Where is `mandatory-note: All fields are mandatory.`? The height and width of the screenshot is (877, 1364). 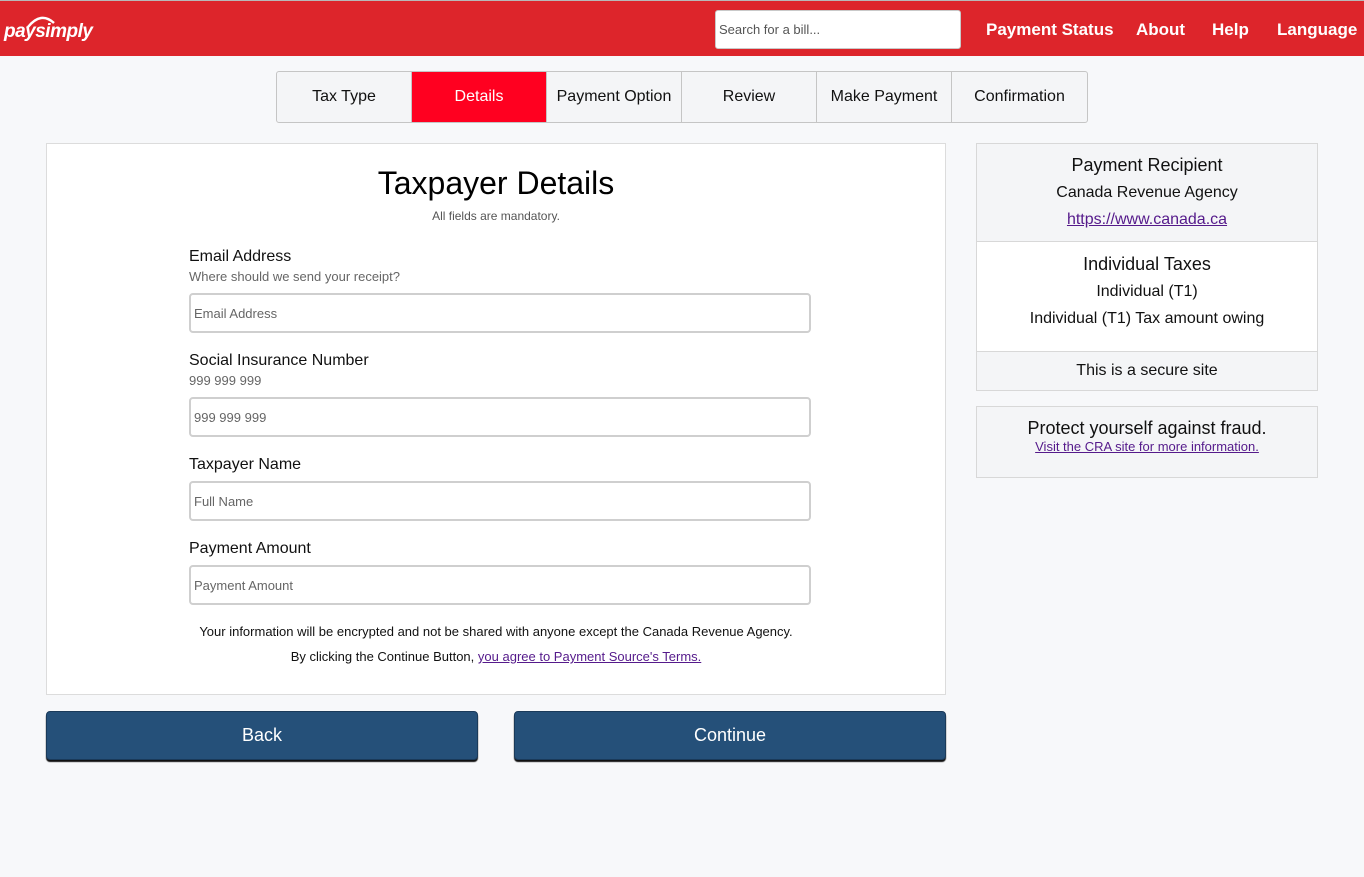 mandatory-note: All fields are mandatory. is located at coordinates (496, 216).